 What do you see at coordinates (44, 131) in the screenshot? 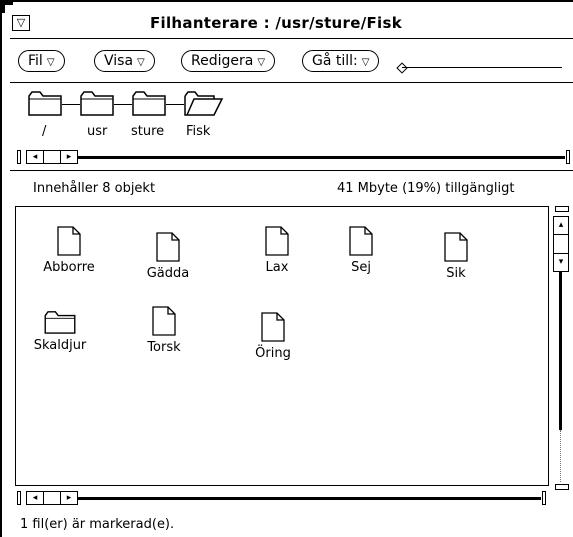
I see `path-label: /` at bounding box center [44, 131].